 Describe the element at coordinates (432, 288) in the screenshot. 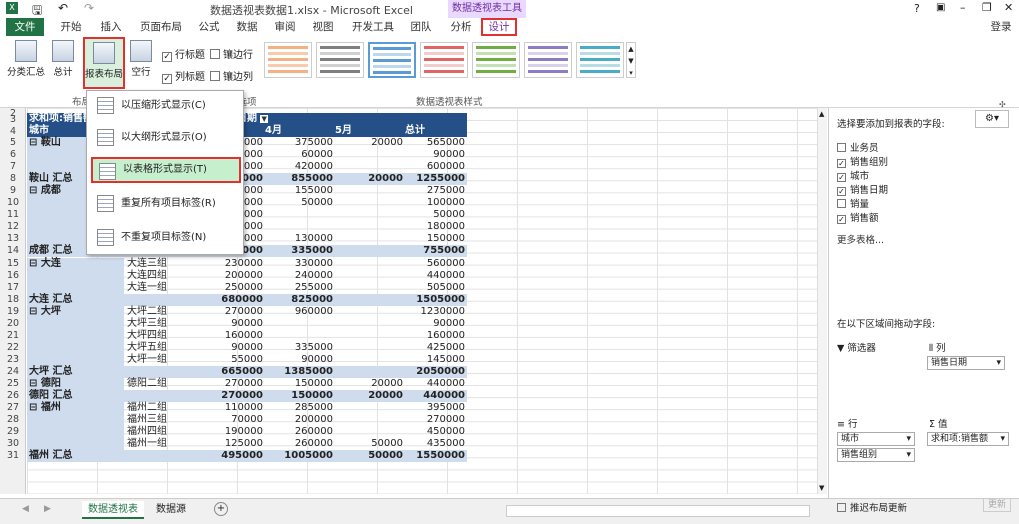

I see `value-cell: 505000` at that location.